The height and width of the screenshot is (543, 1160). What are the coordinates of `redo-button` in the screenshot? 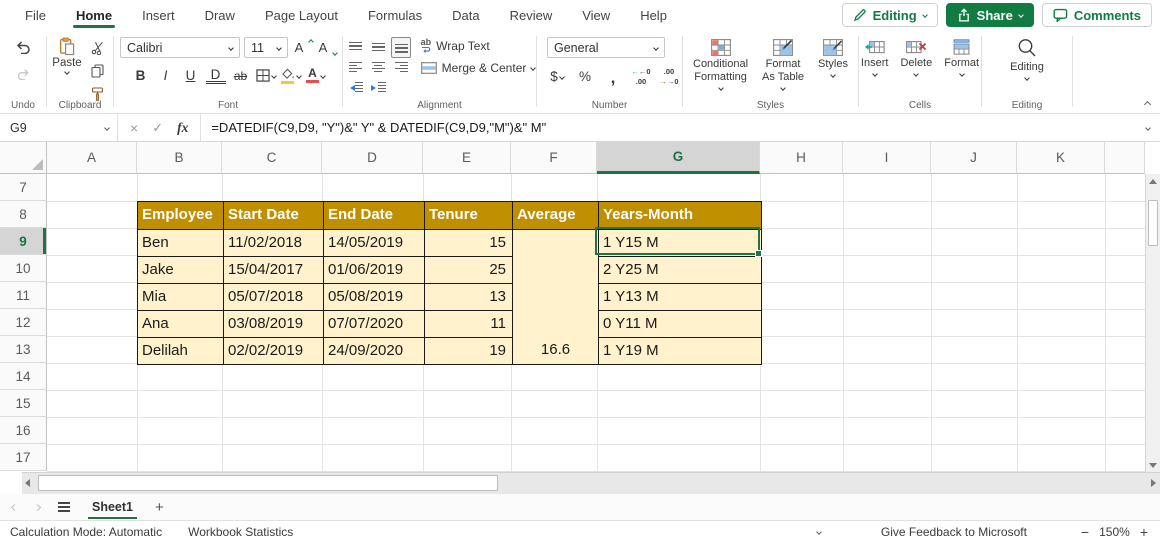 It's located at (23, 74).